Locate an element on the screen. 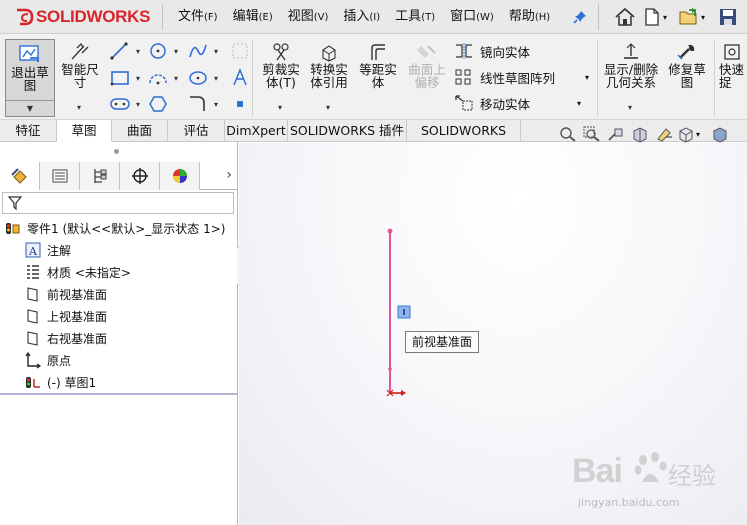  display-style-button is located at coordinates (720, 134).